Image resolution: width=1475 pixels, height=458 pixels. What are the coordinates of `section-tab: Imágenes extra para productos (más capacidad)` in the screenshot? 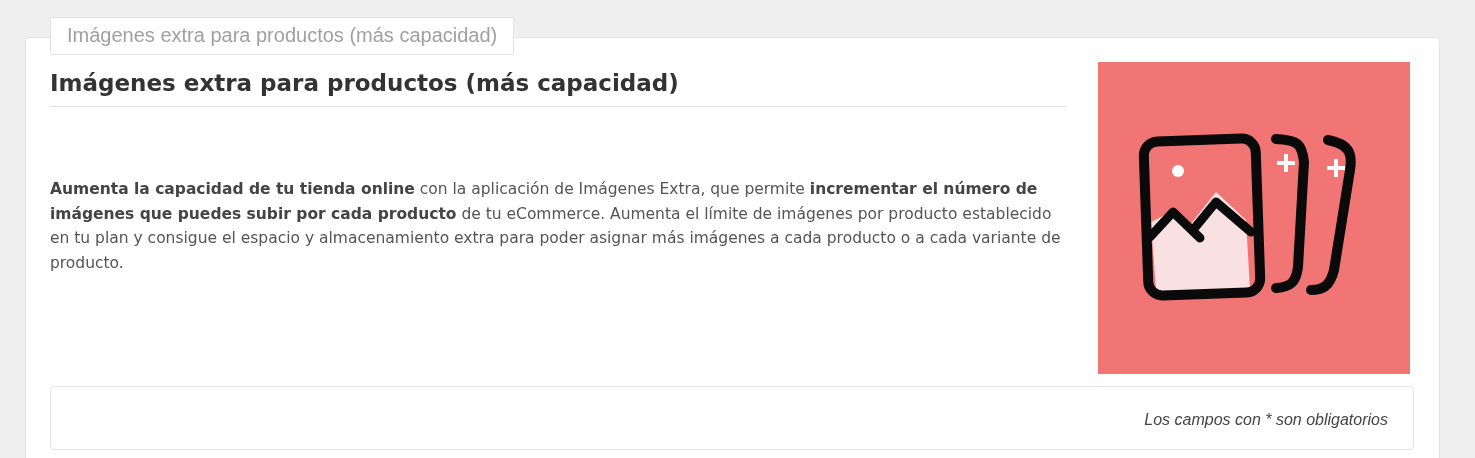 It's located at (282, 36).